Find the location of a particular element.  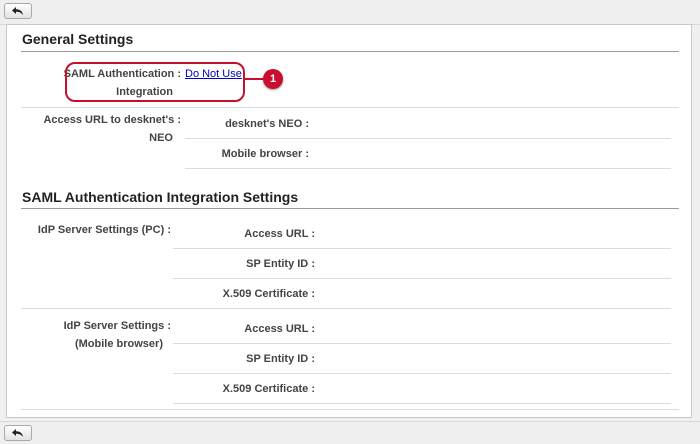

callout-box is located at coordinates (155, 82).